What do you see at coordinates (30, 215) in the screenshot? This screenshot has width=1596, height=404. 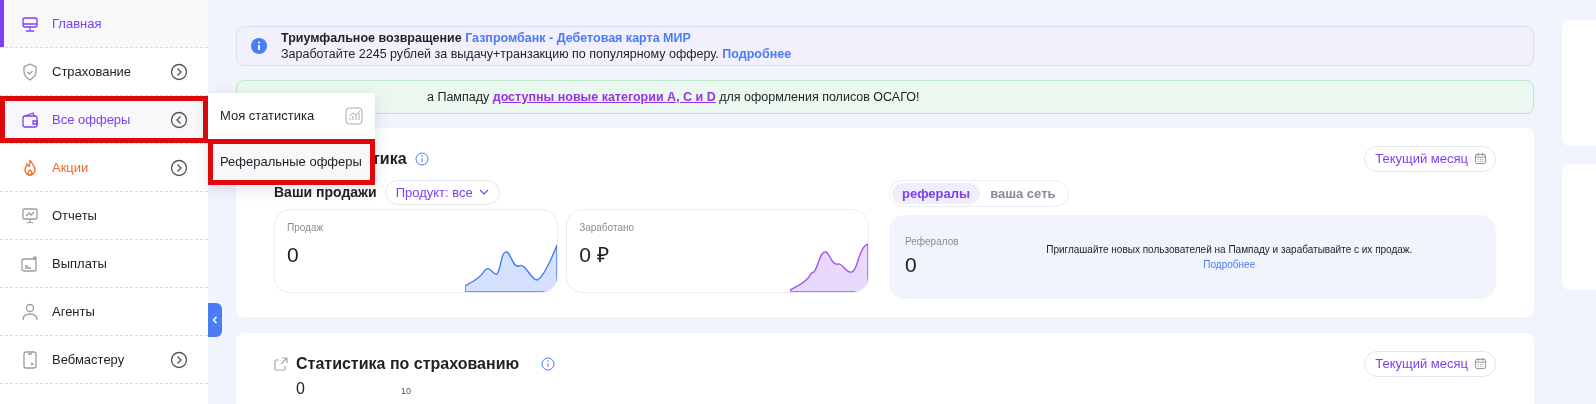 I see `presentation-icon` at bounding box center [30, 215].